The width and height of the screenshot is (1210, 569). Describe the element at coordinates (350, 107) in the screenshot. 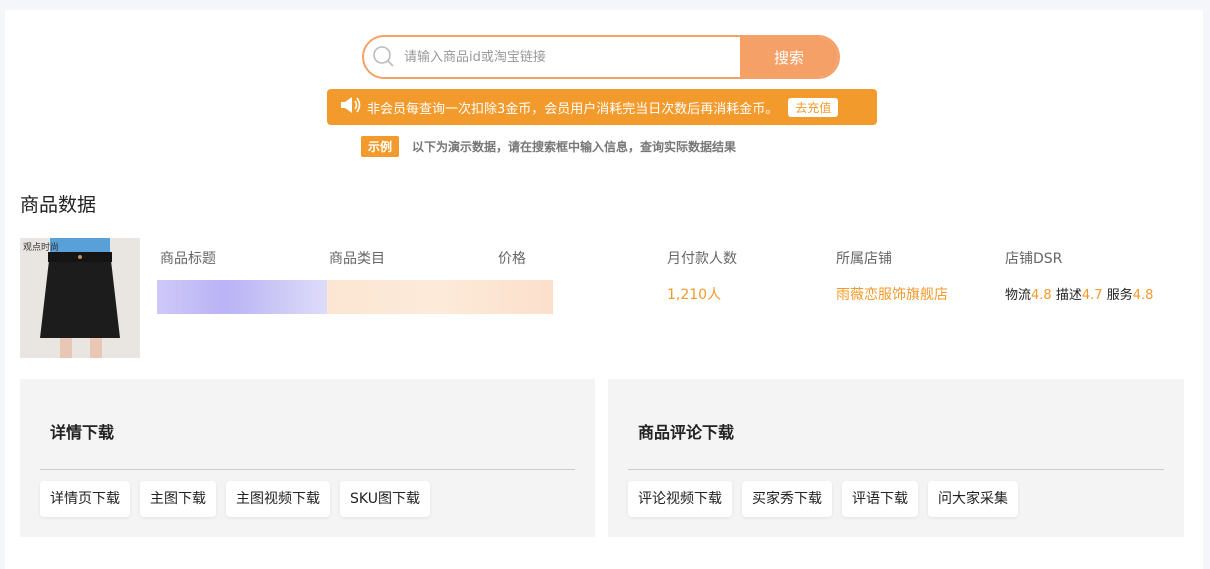

I see `megaphone-icon` at that location.